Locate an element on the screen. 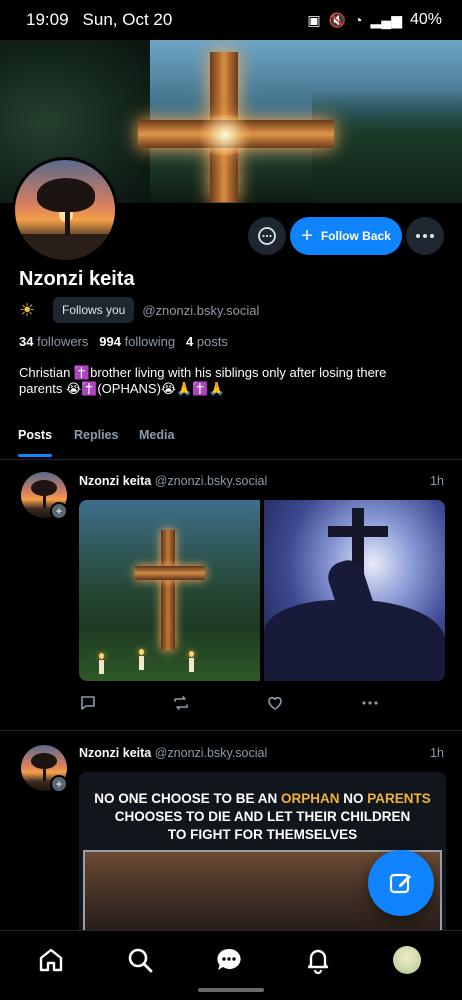 This screenshot has width=462, height=1000. posts-stat: 4 posts is located at coordinates (207, 341).